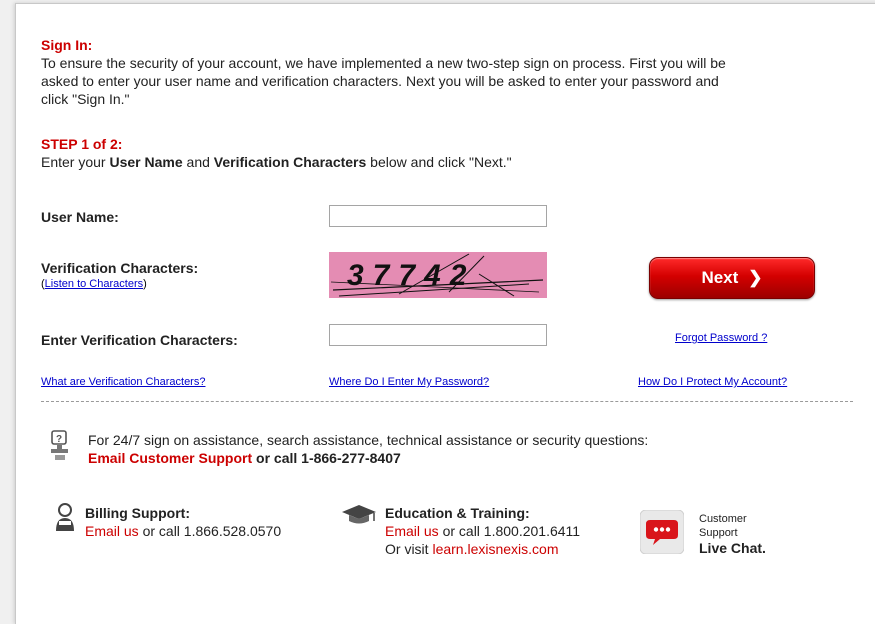  Describe the element at coordinates (359, 517) in the screenshot. I see `graduation-cap-icon` at that location.